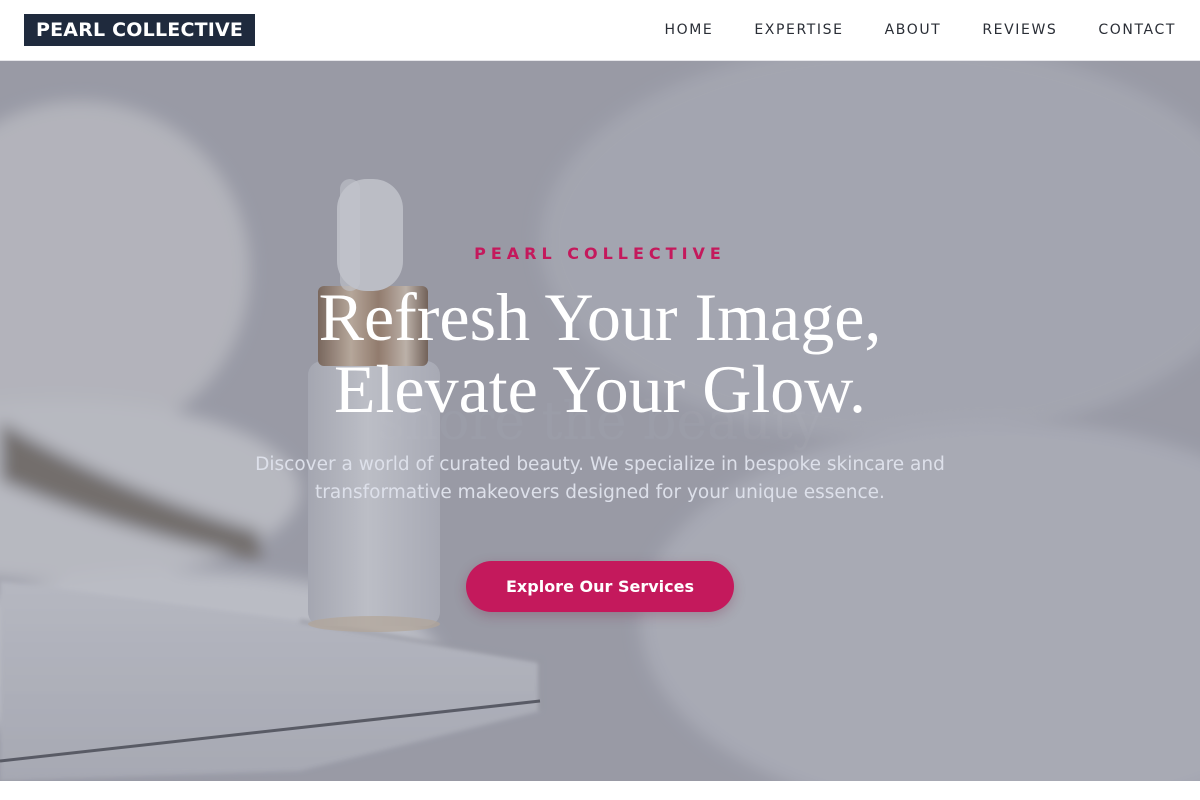  What do you see at coordinates (600, 586) in the screenshot?
I see `explore-services-button: Explore Our Services` at bounding box center [600, 586].